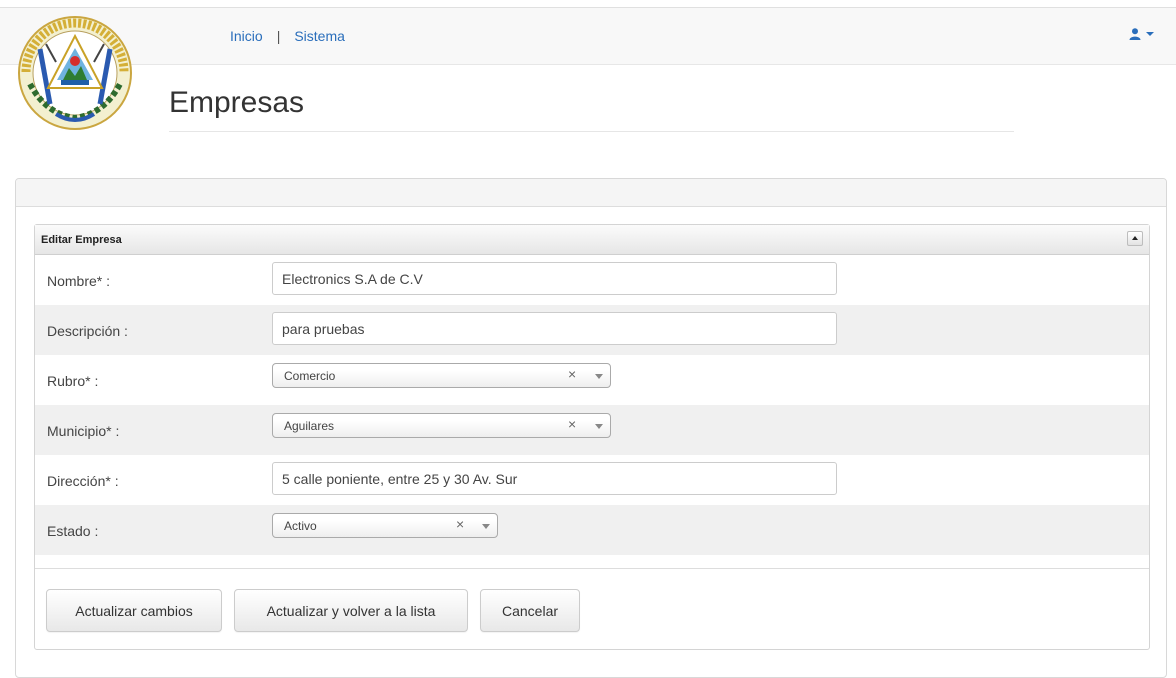 The height and width of the screenshot is (678, 1176). Describe the element at coordinates (1135, 34) in the screenshot. I see `user-icon` at that location.